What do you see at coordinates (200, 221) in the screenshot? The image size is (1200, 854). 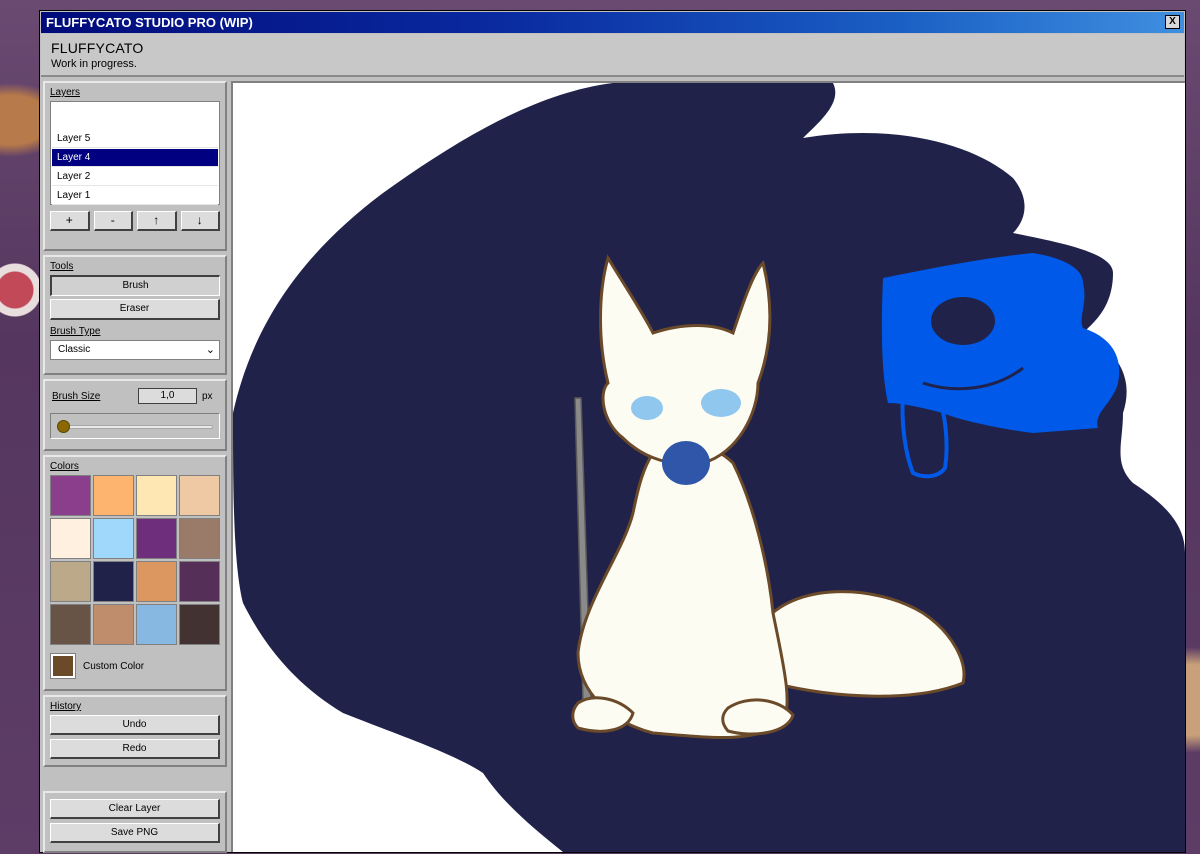 I see `move-layer-down-button: ↓` at bounding box center [200, 221].